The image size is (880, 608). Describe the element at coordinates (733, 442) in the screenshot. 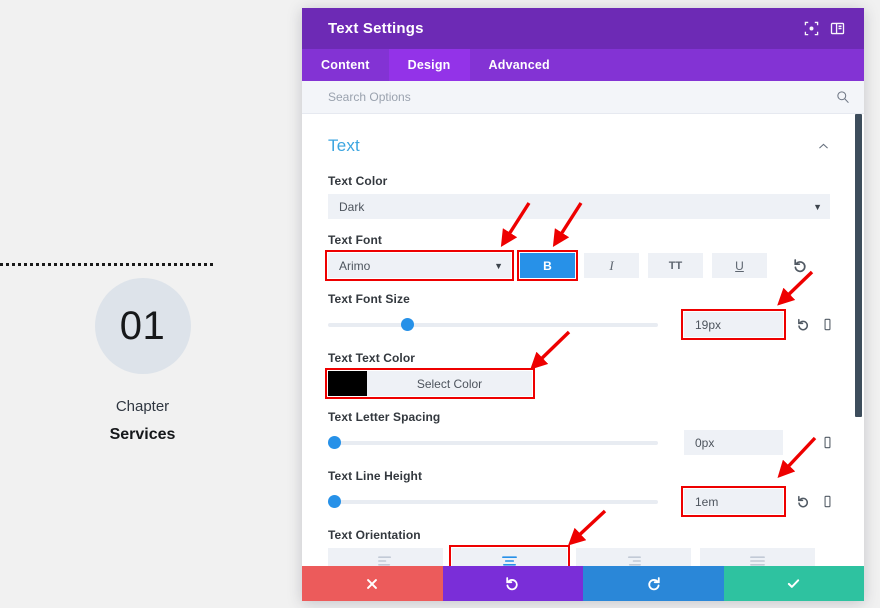

I see `letter-spacing-value-input: 0px` at that location.